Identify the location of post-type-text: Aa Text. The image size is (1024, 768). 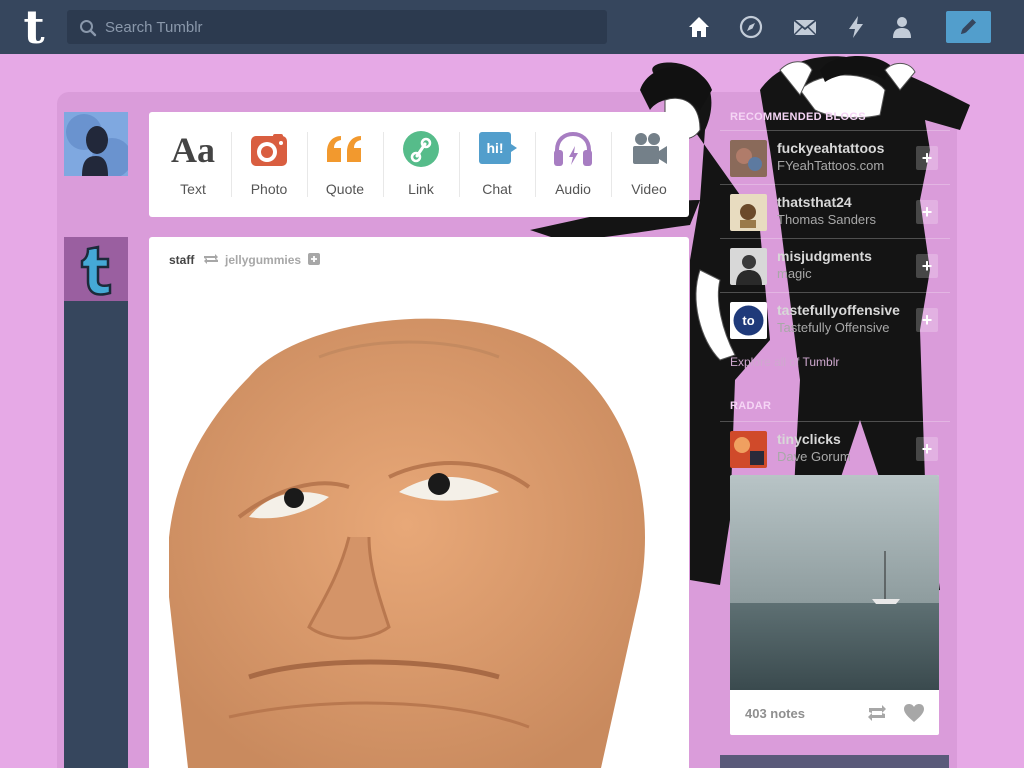
(193, 164).